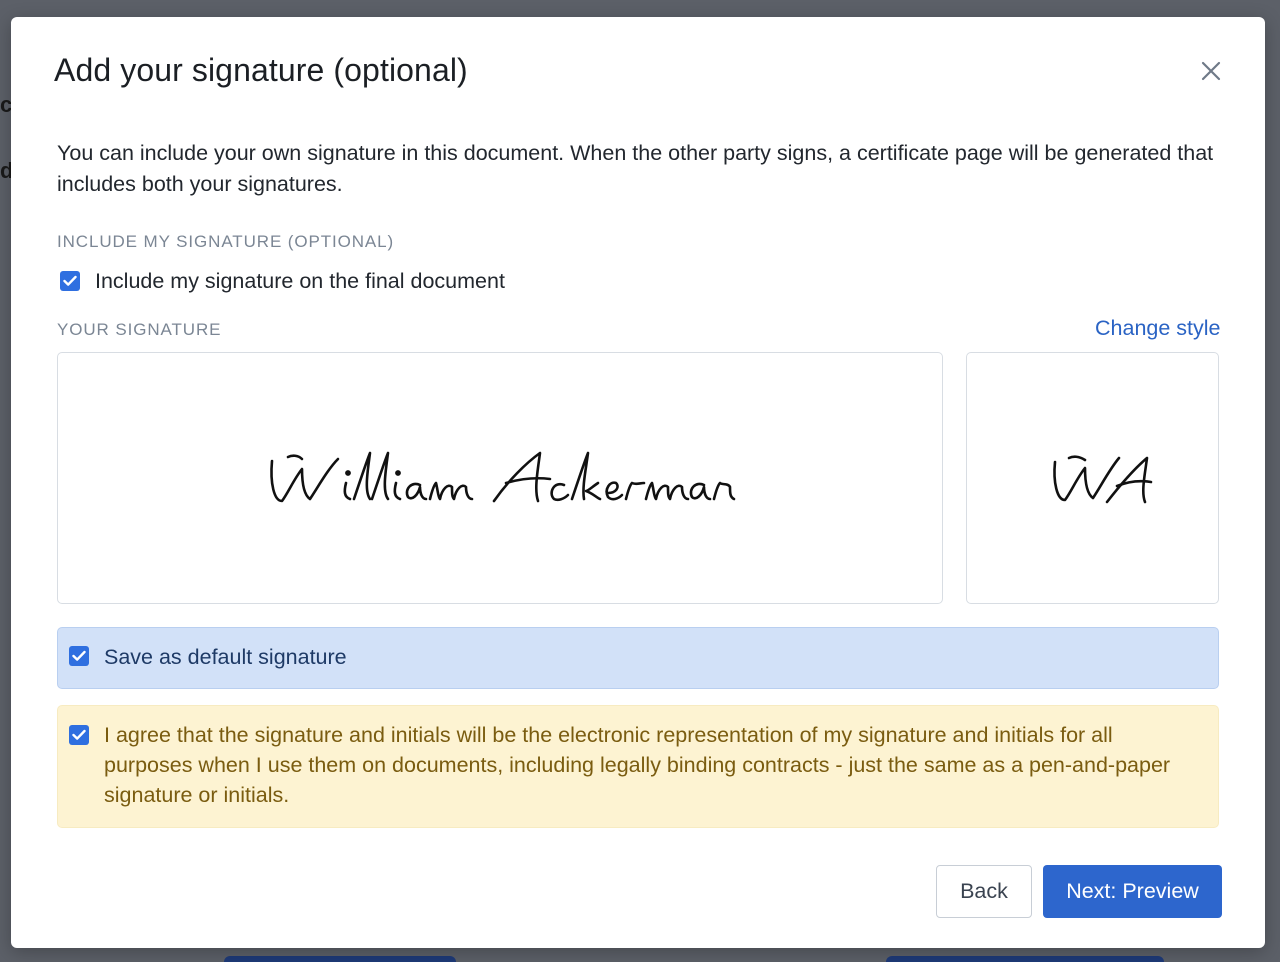 This screenshot has width=1280, height=962. I want to click on close-button, so click(1211, 71).